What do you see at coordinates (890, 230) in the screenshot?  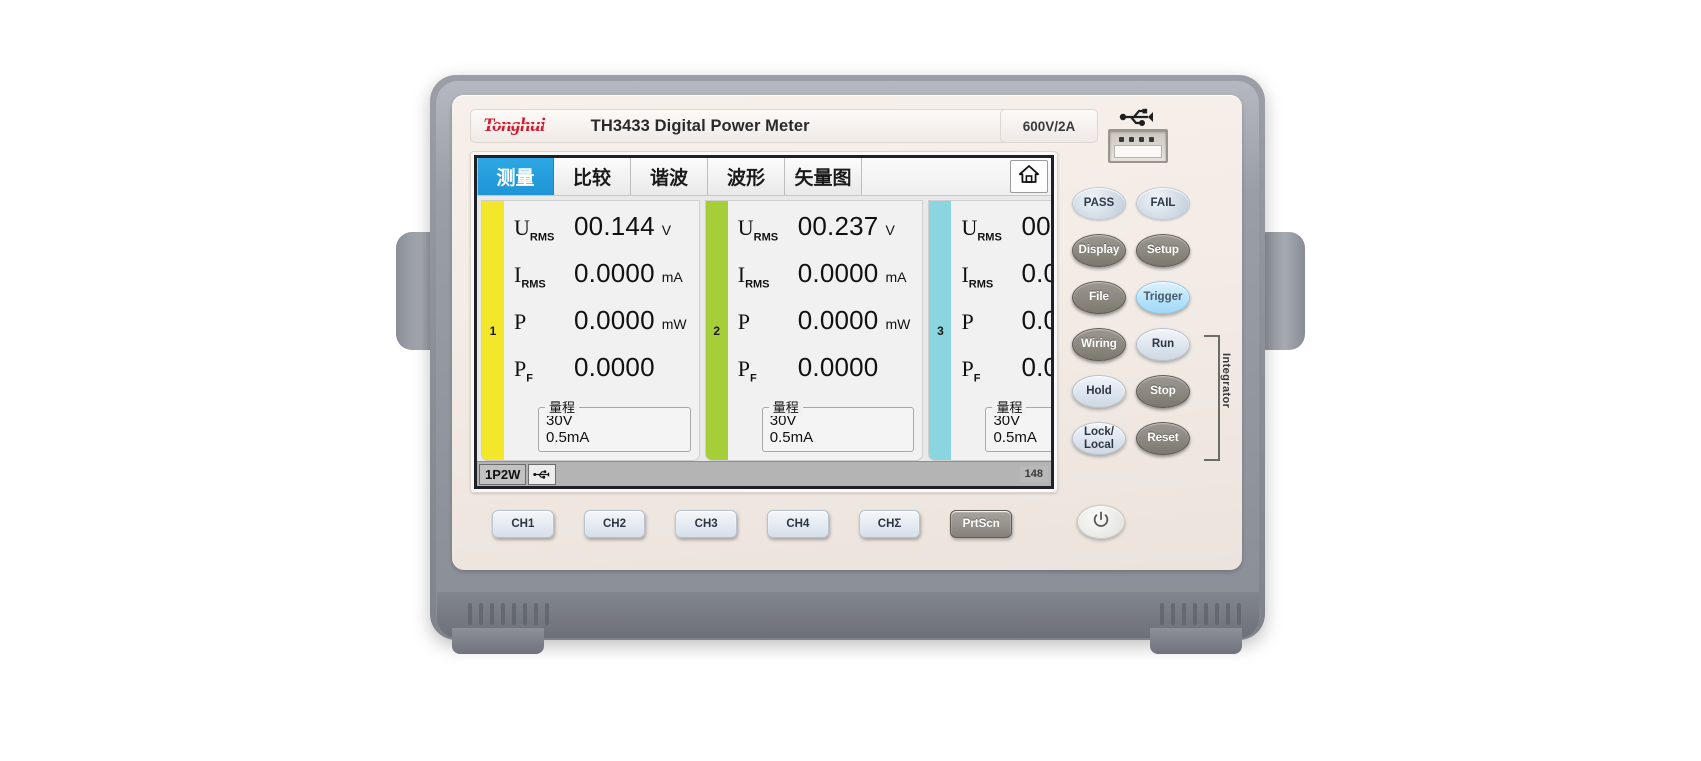 I see `unit-urms-2: V` at bounding box center [890, 230].